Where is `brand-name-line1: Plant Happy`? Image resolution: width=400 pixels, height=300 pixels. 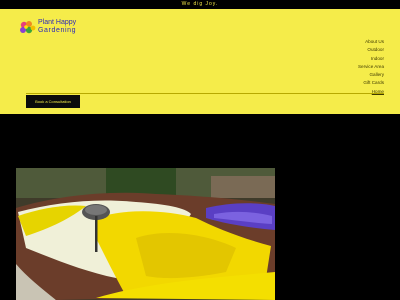
brand-name-line1: Plant Happy is located at coordinates (57, 22).